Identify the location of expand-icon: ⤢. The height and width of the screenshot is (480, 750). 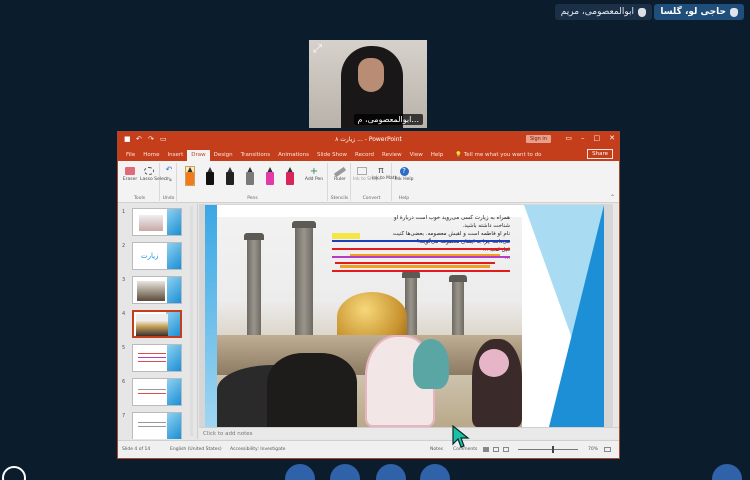
(319, 49).